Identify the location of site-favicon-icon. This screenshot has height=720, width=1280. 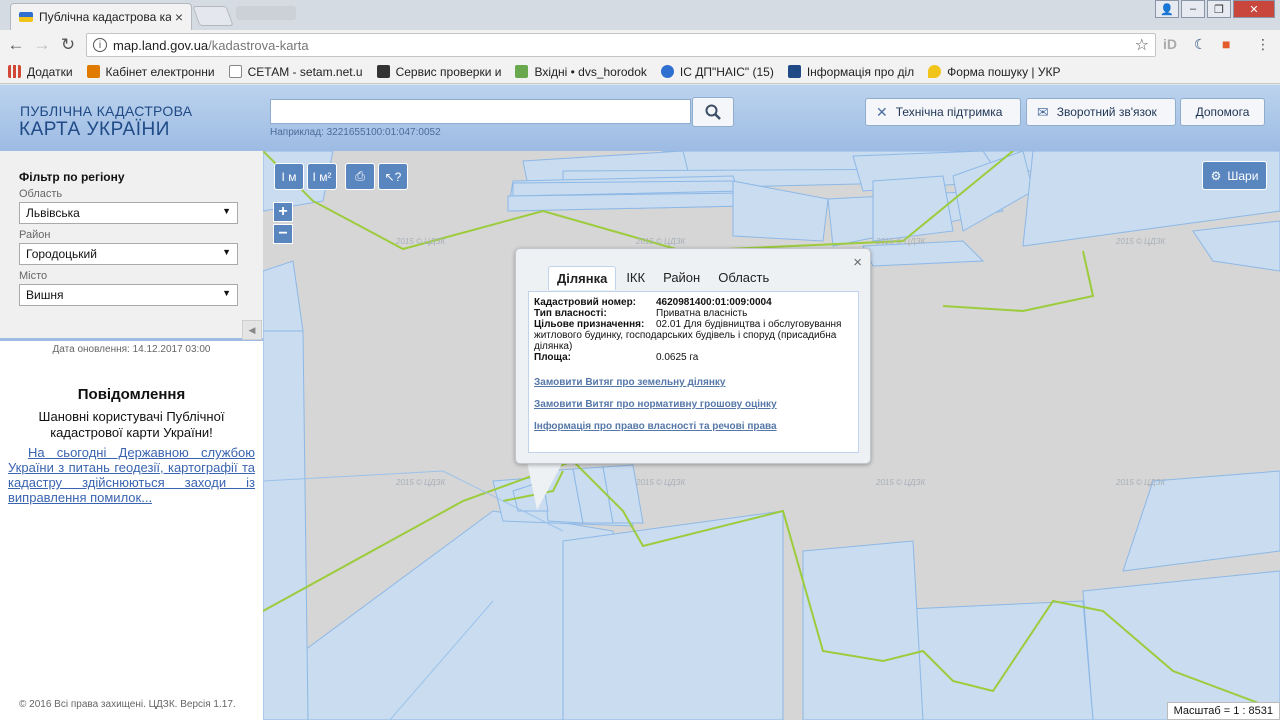
(26, 17).